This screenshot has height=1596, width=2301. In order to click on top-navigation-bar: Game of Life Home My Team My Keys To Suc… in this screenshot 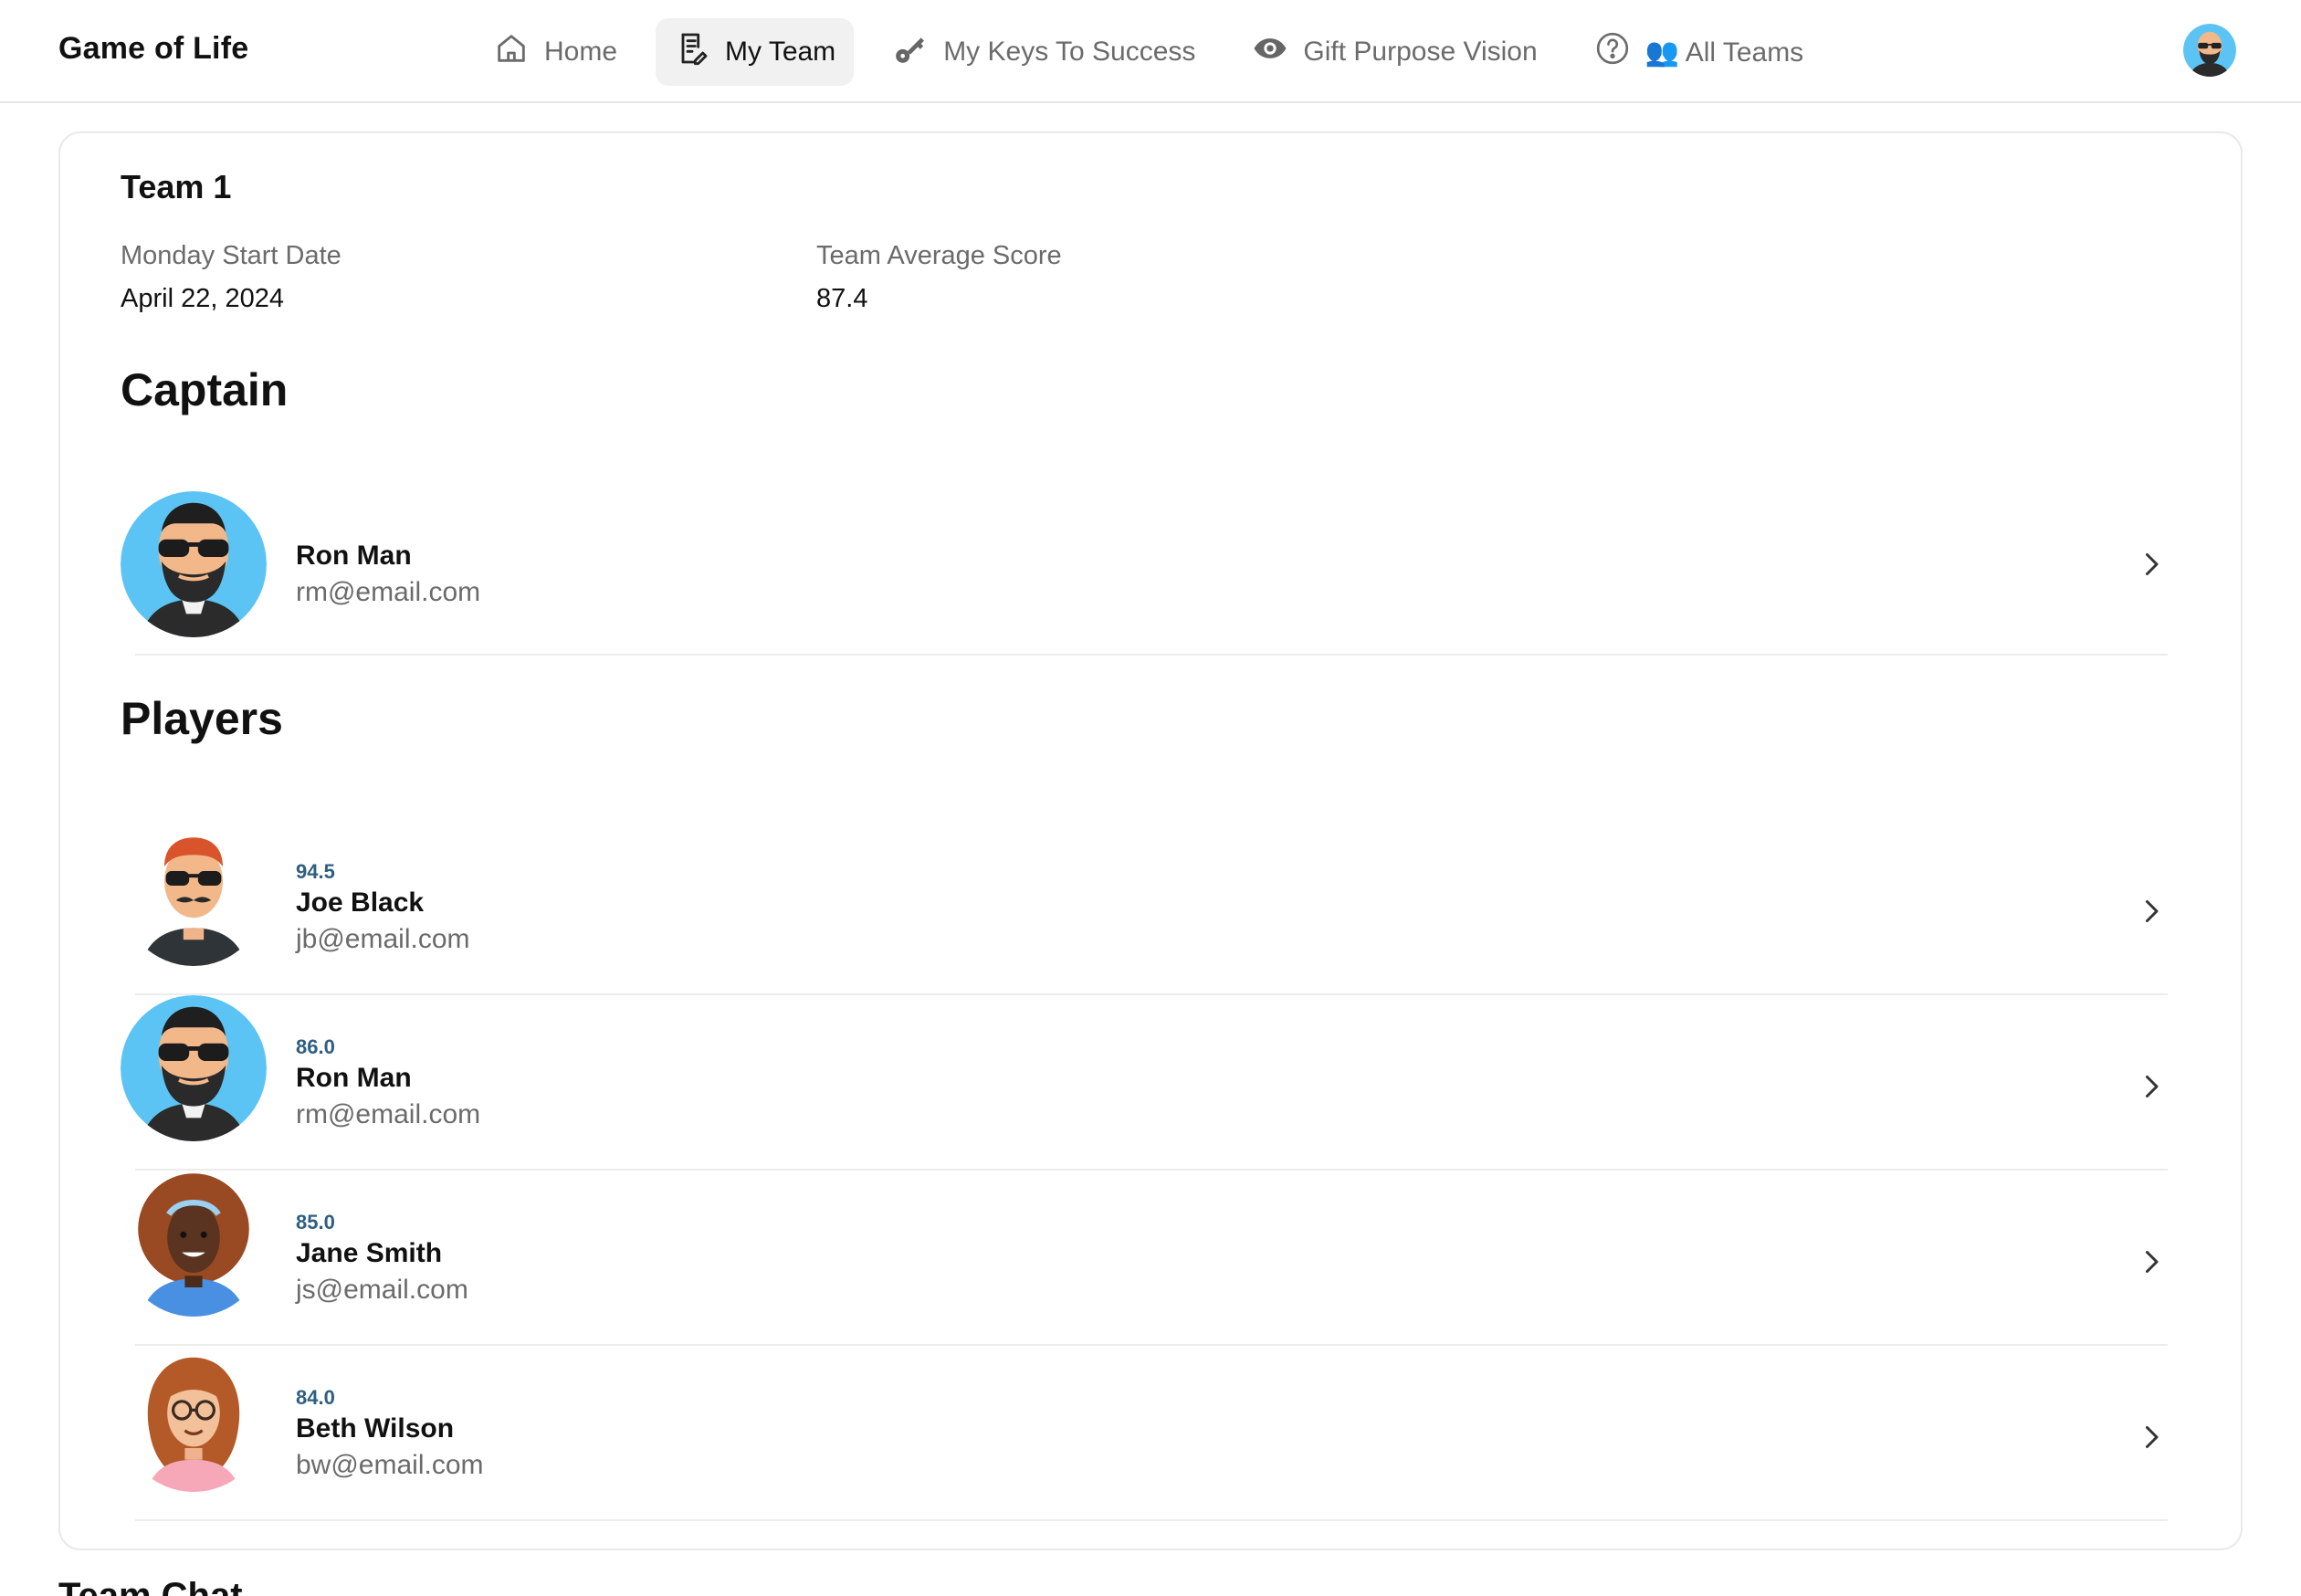, I will do `click(1150, 52)`.